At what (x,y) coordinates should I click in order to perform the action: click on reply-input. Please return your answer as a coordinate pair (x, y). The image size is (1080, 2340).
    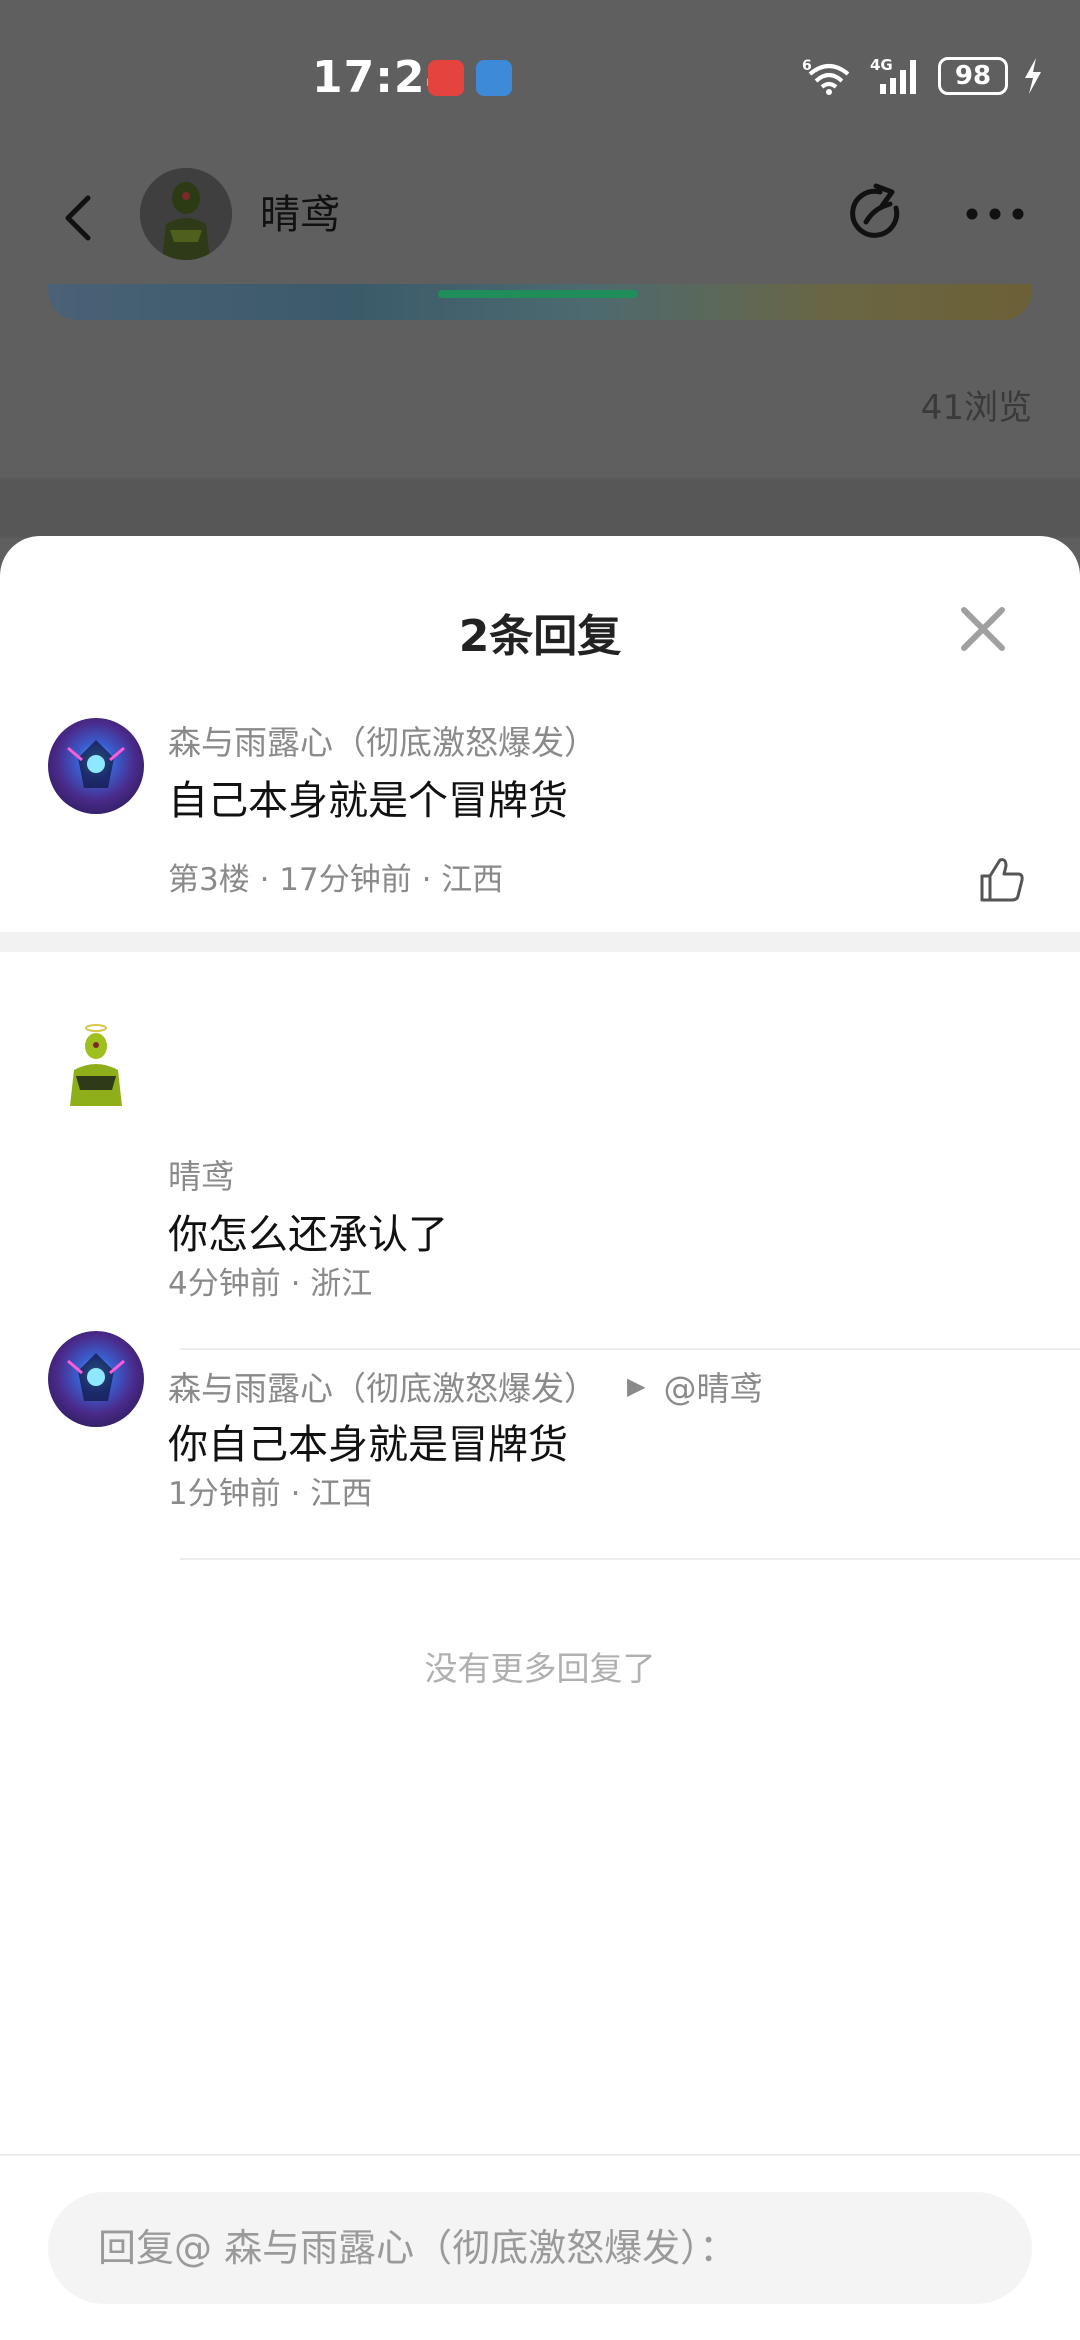
    Looking at the image, I should click on (540, 2248).